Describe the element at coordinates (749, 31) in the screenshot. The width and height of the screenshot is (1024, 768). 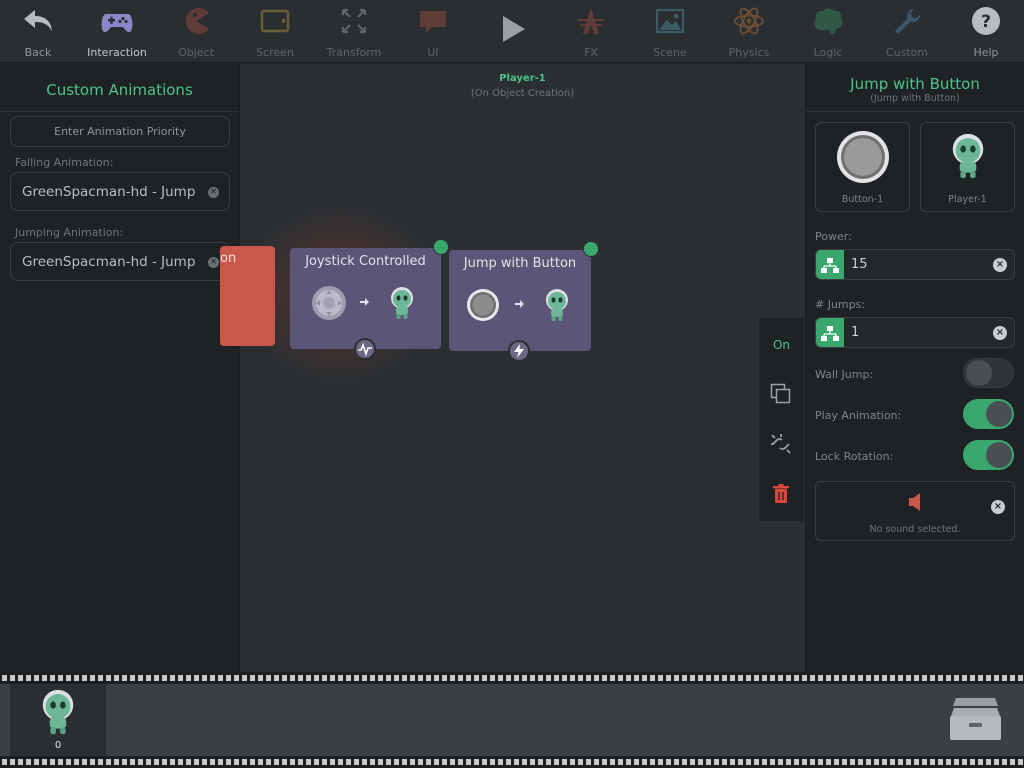
I see `physics-tab: Physics` at that location.